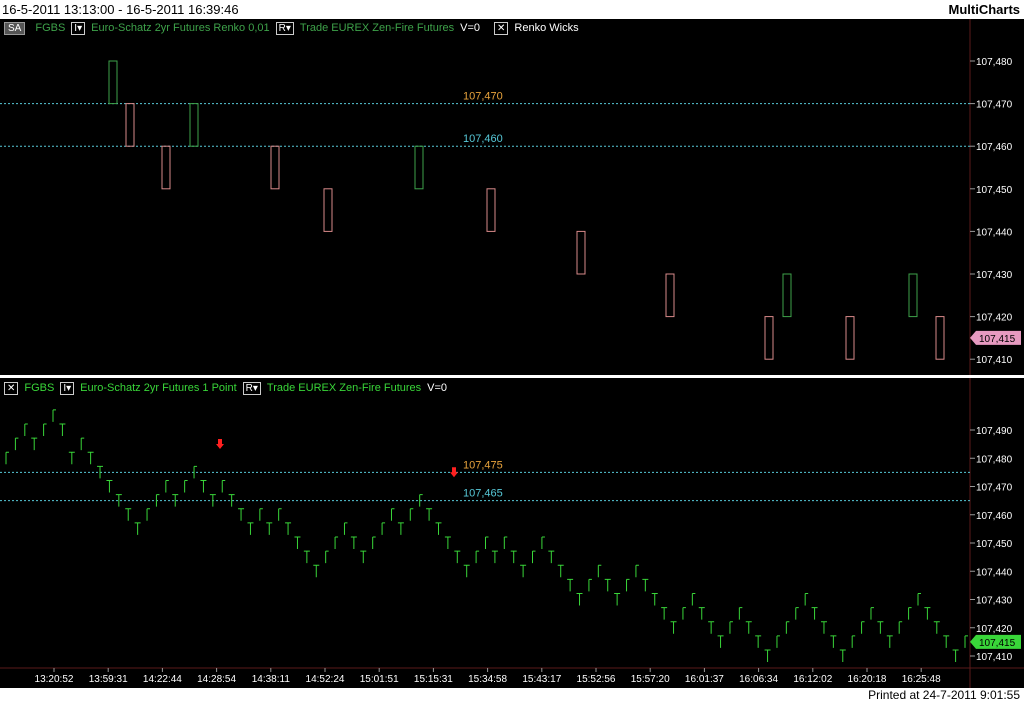 This screenshot has height=703, width=1024. I want to click on price-tick-label: 107,490, so click(994, 431).